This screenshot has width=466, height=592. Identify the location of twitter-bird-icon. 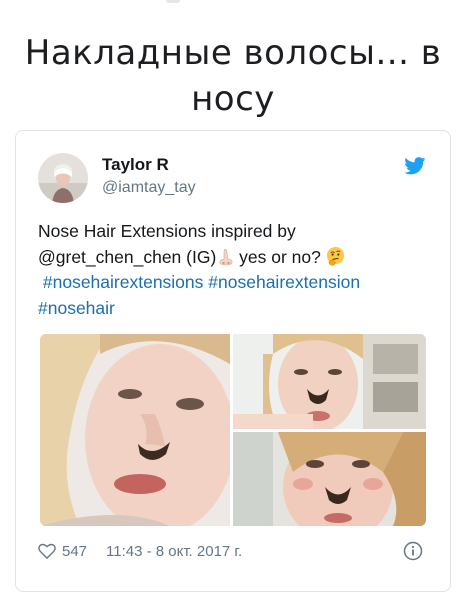
(415, 166).